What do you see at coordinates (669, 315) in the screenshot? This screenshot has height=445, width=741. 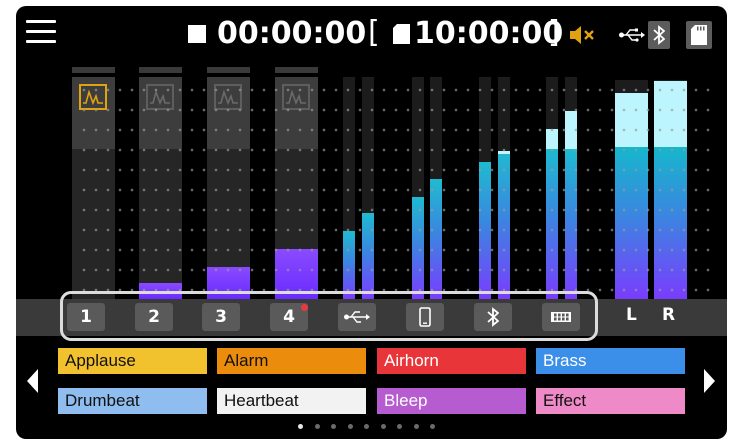 I see `master-right-label: R` at bounding box center [669, 315].